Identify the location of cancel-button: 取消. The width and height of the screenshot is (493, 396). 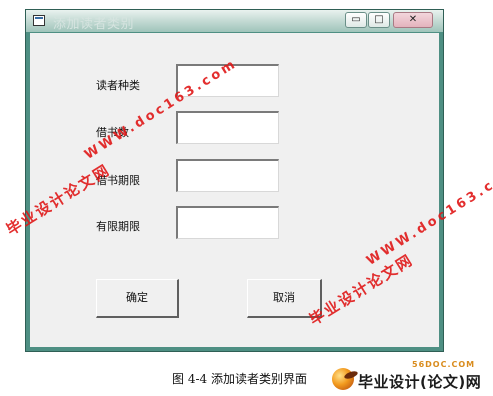
(284, 298).